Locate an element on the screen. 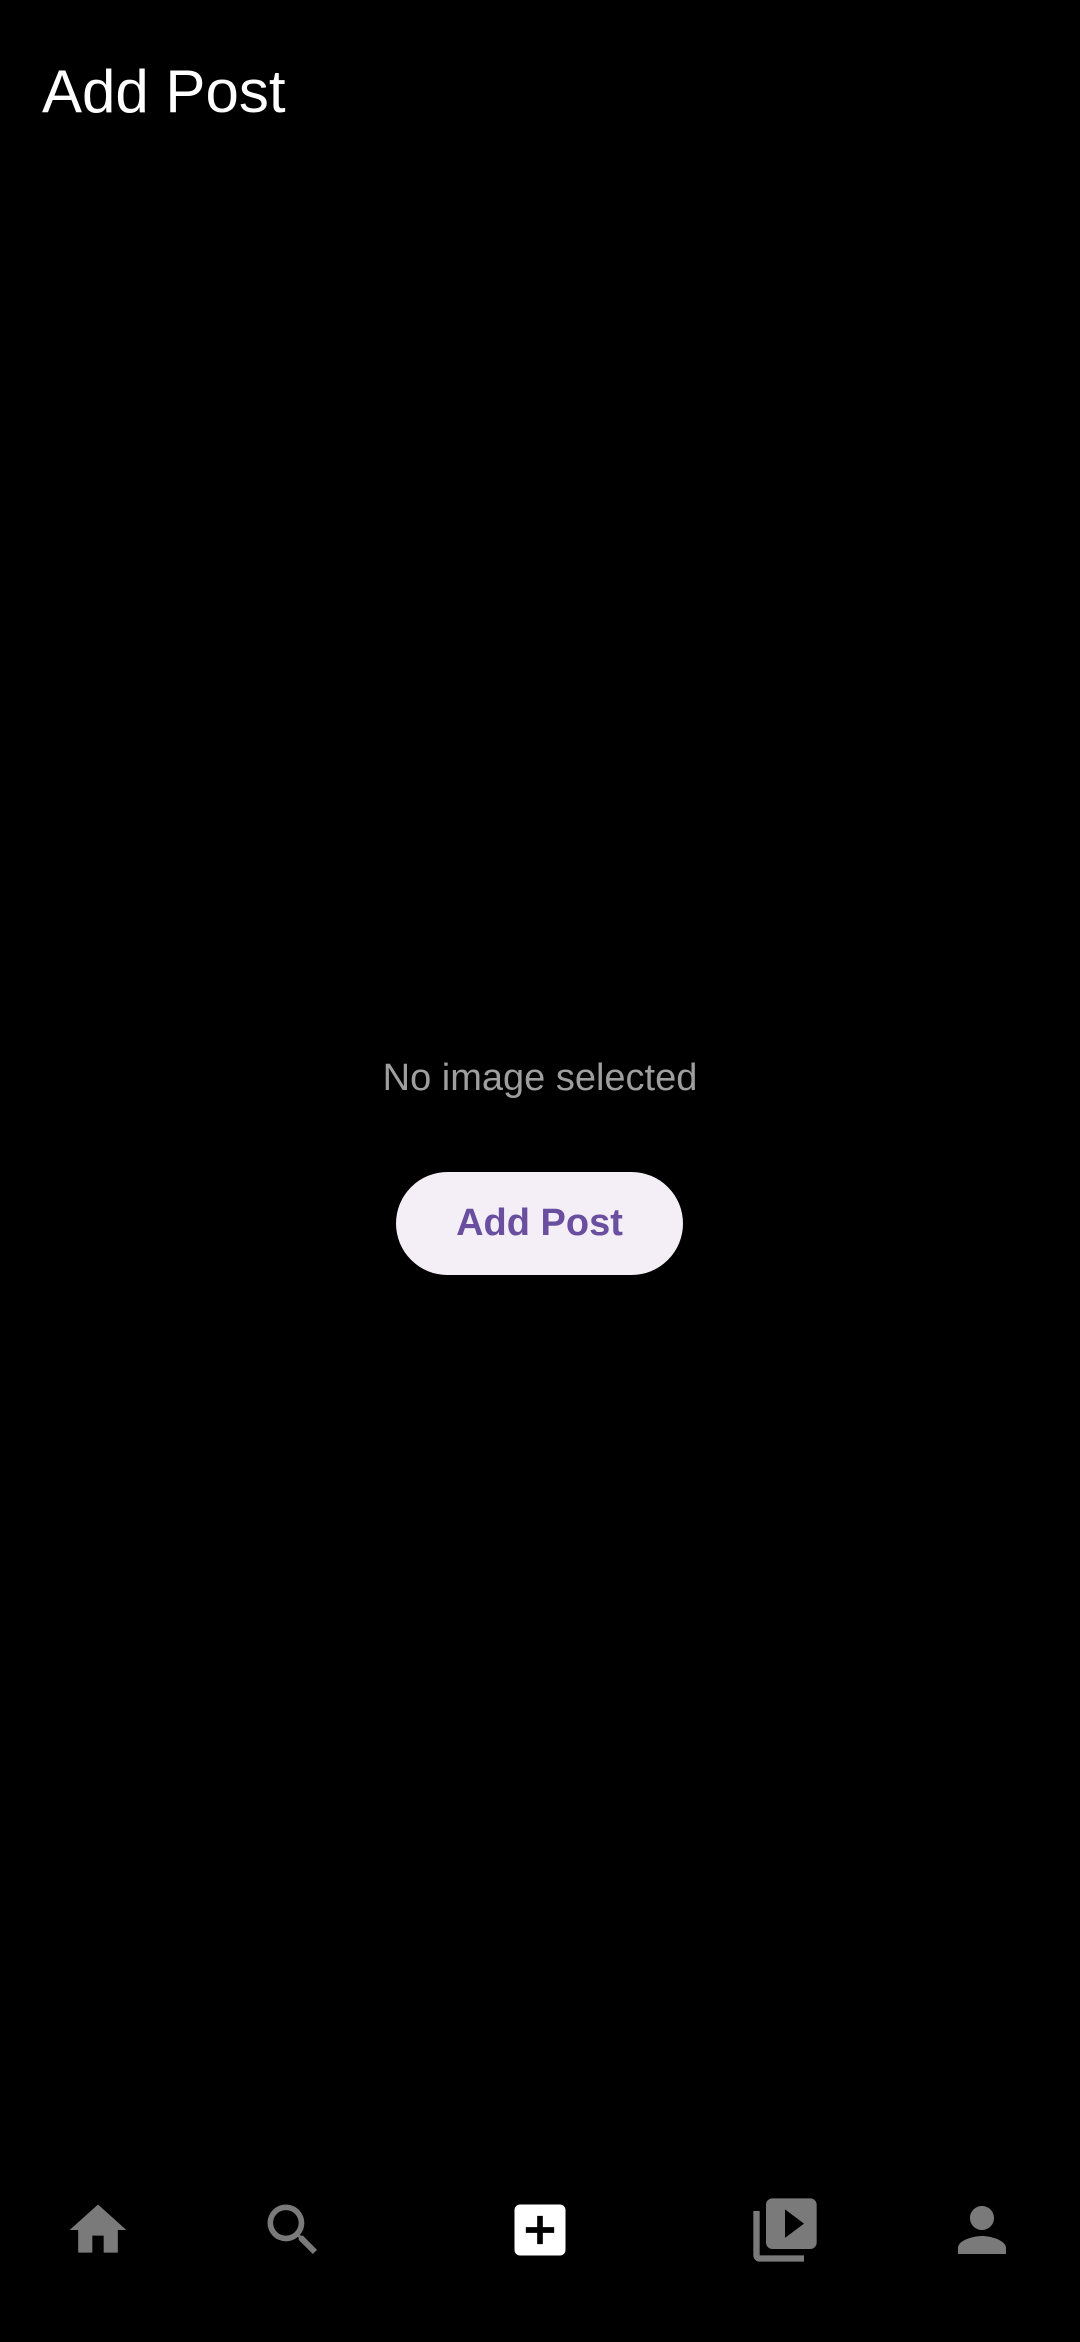 The width and height of the screenshot is (1080, 2342). search-icon is located at coordinates (292, 2229).